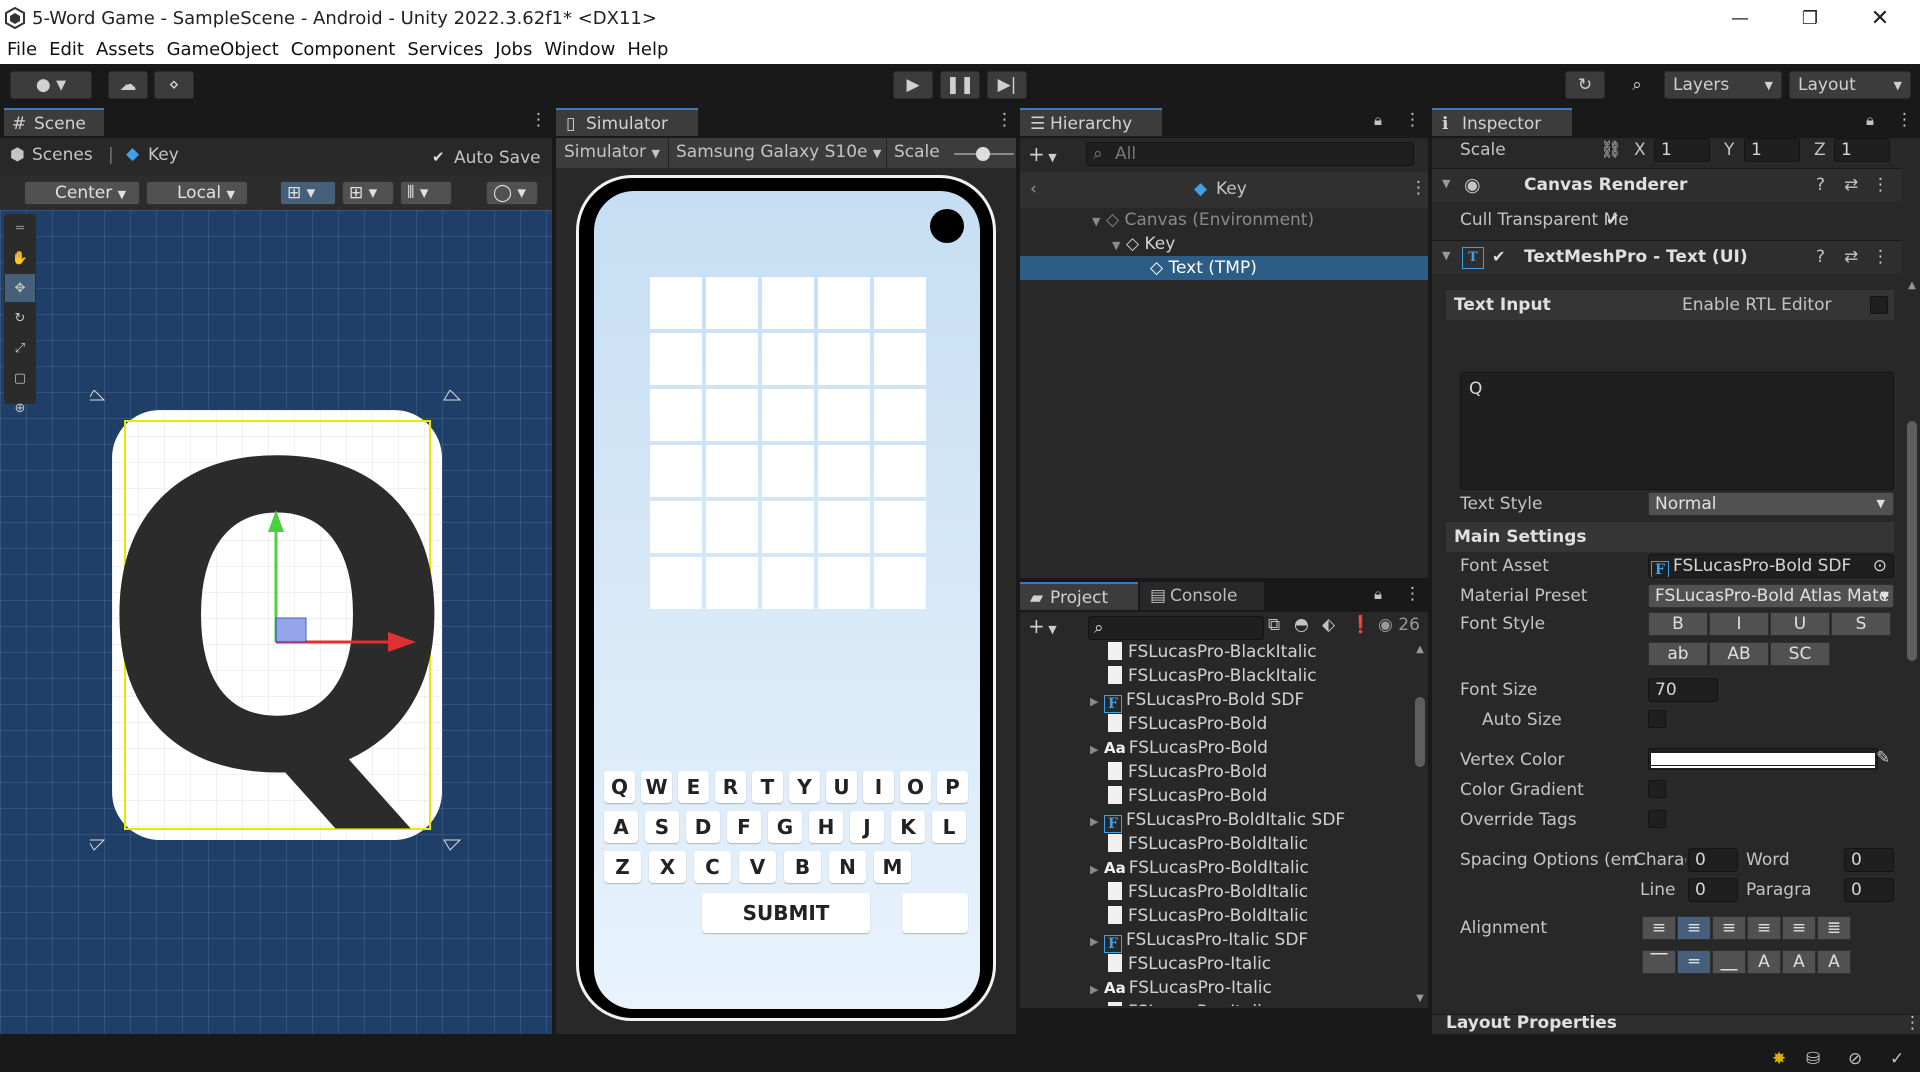  I want to click on progress-icon: ✓, so click(1897, 1059).